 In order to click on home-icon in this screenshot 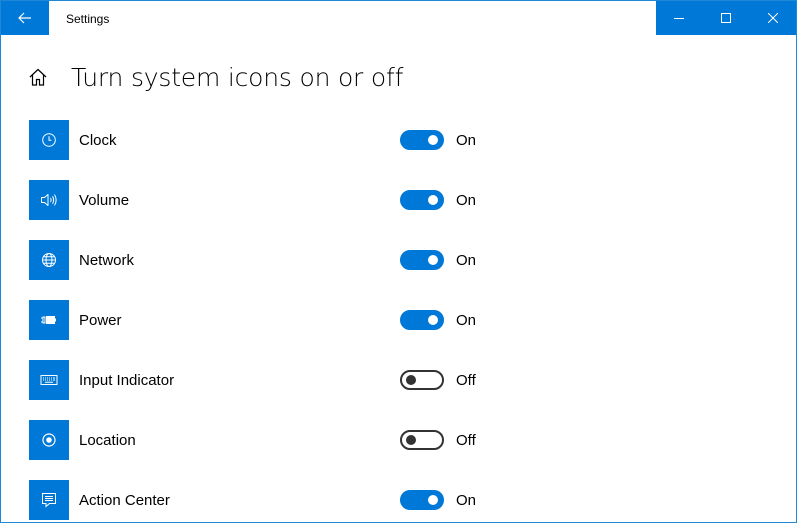, I will do `click(38, 77)`.